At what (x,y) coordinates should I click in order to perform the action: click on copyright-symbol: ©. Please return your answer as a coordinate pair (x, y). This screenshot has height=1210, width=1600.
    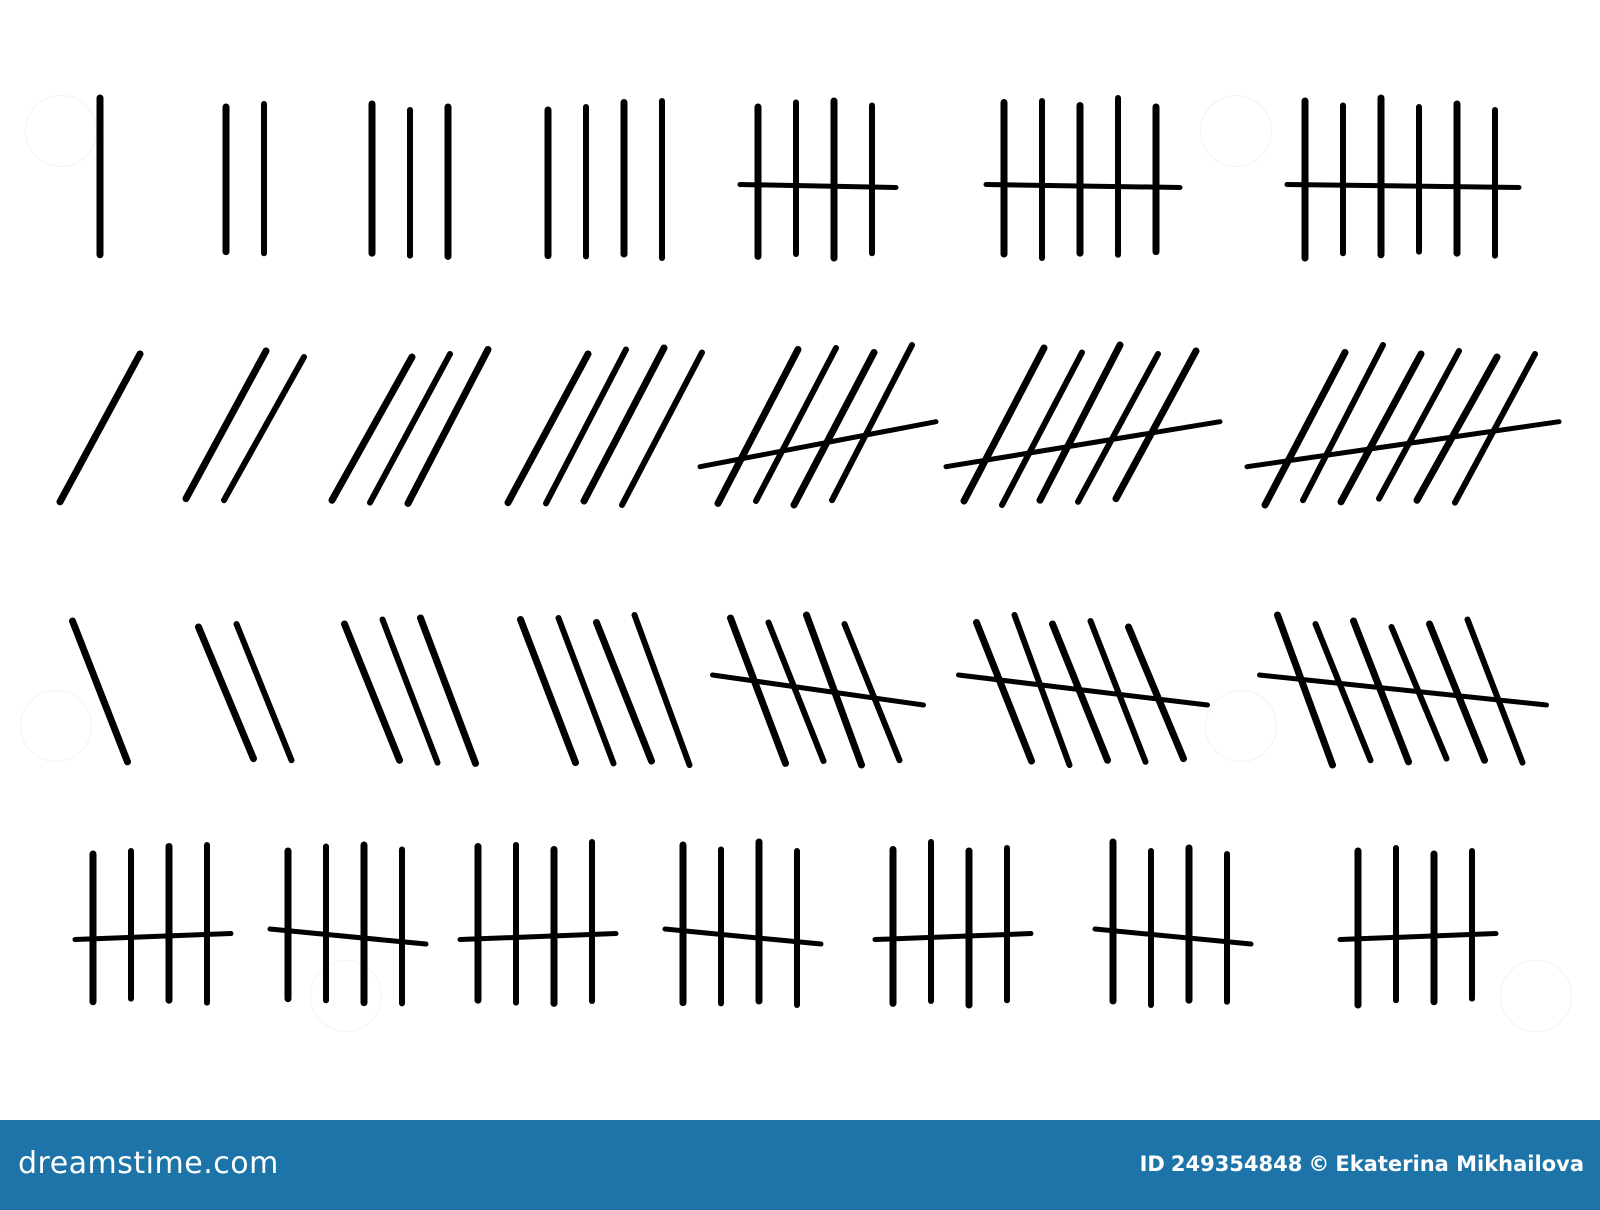
    Looking at the image, I should click on (1319, 1164).